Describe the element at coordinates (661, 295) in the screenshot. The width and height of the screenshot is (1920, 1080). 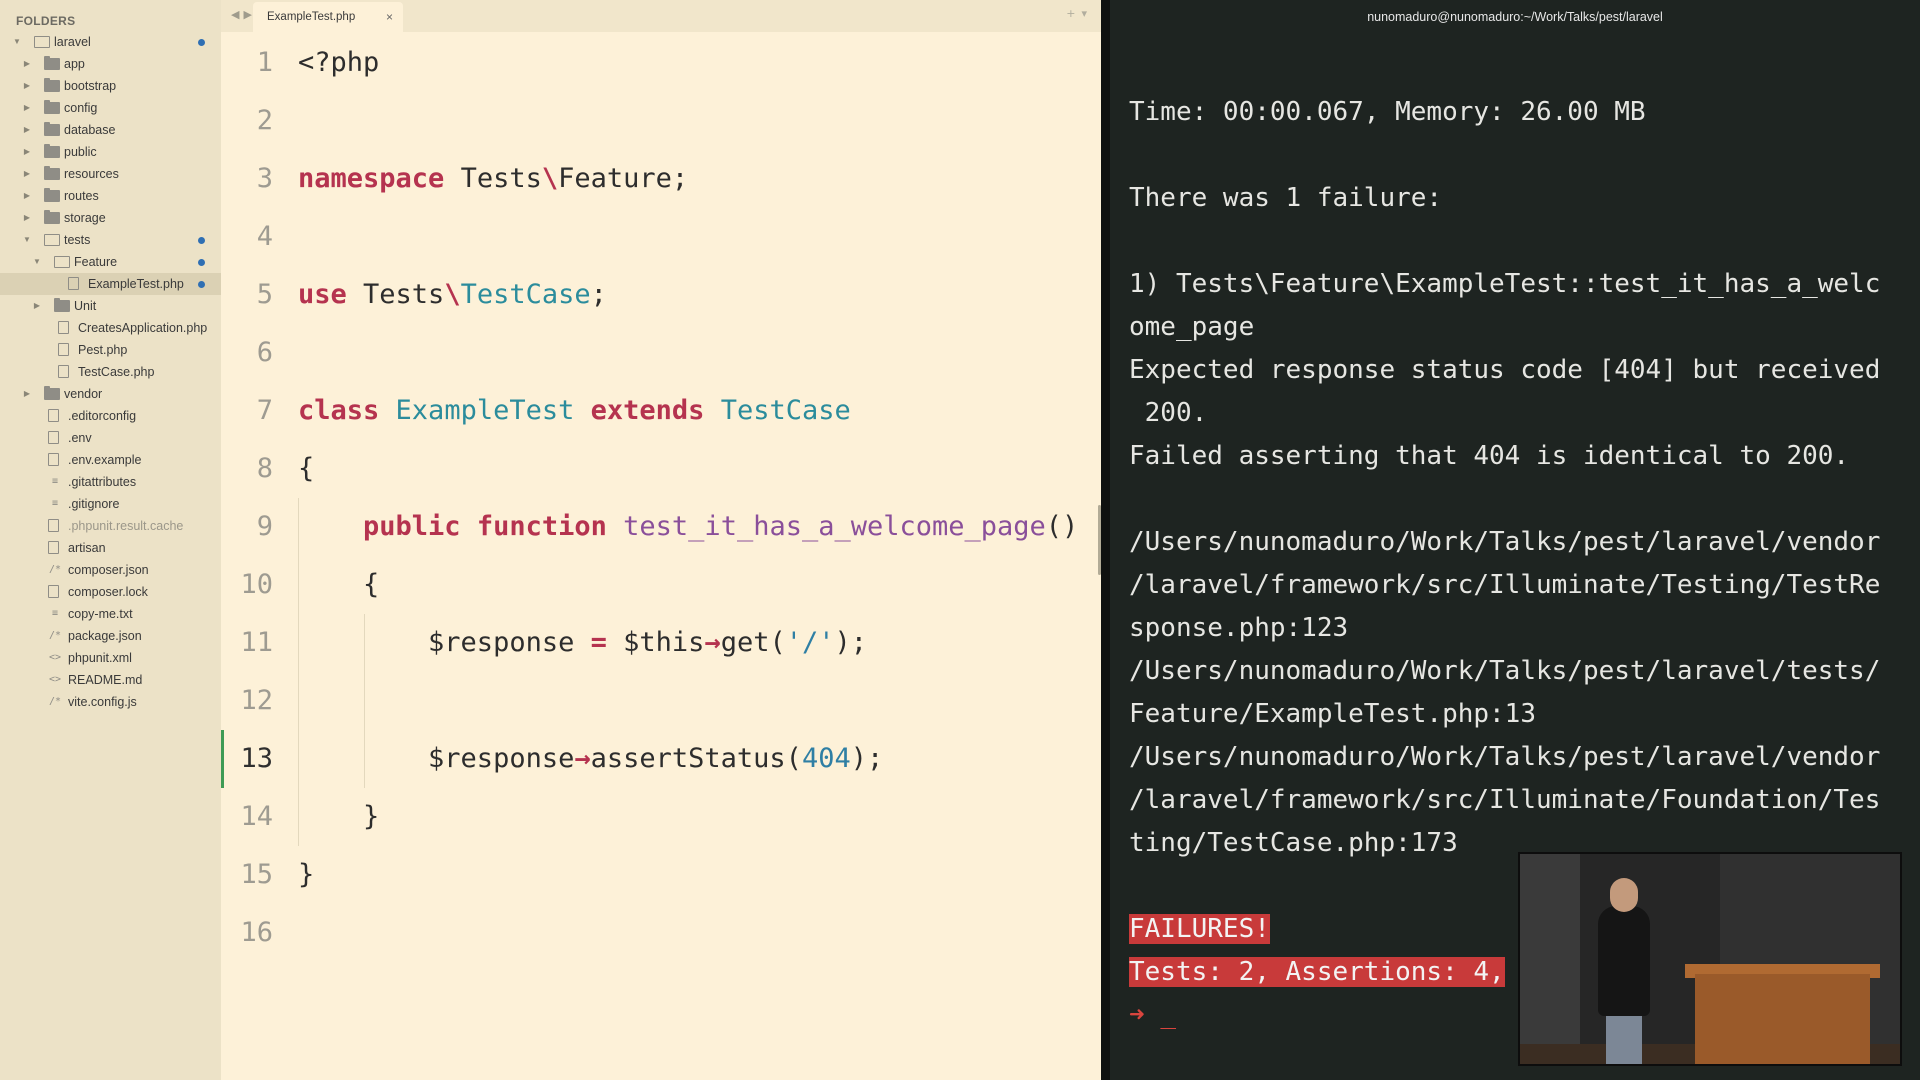
I see `code-line: 5 use Tests\TestCase;` at that location.